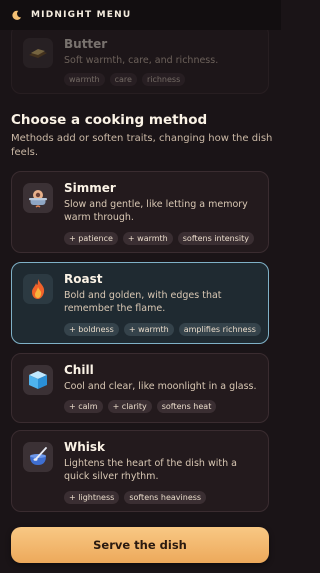  Describe the element at coordinates (186, 406) in the screenshot. I see `tag-chip: softens heat` at that location.